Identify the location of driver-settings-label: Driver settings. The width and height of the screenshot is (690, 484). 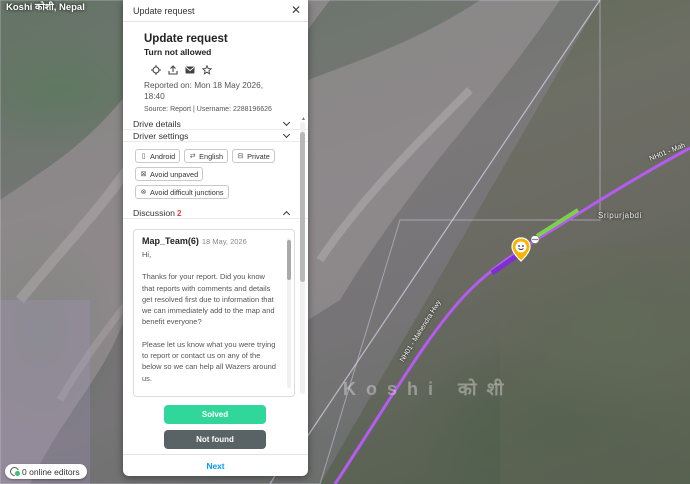
(161, 135).